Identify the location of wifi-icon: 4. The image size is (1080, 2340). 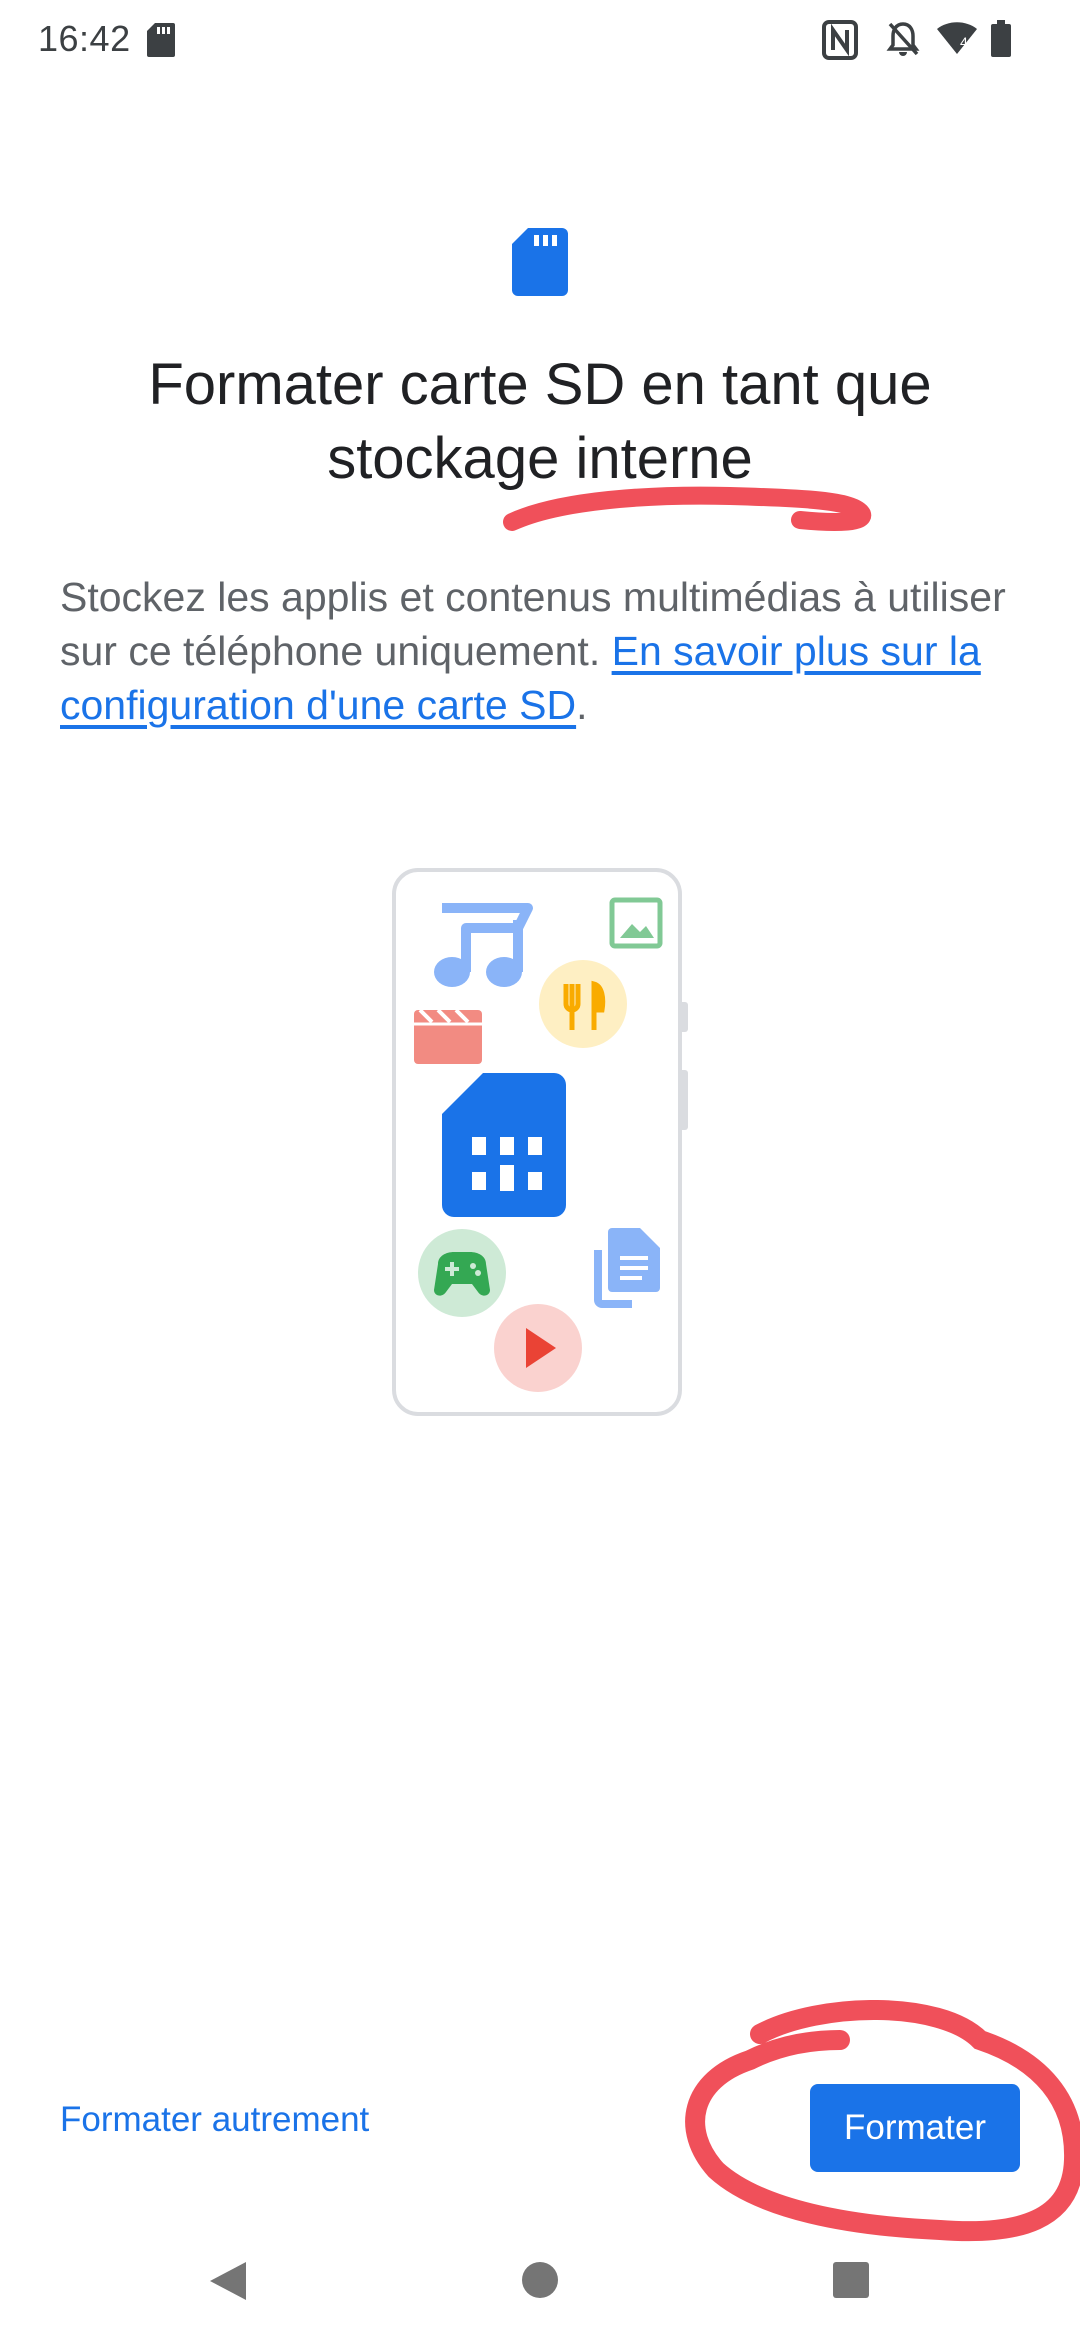
(957, 38).